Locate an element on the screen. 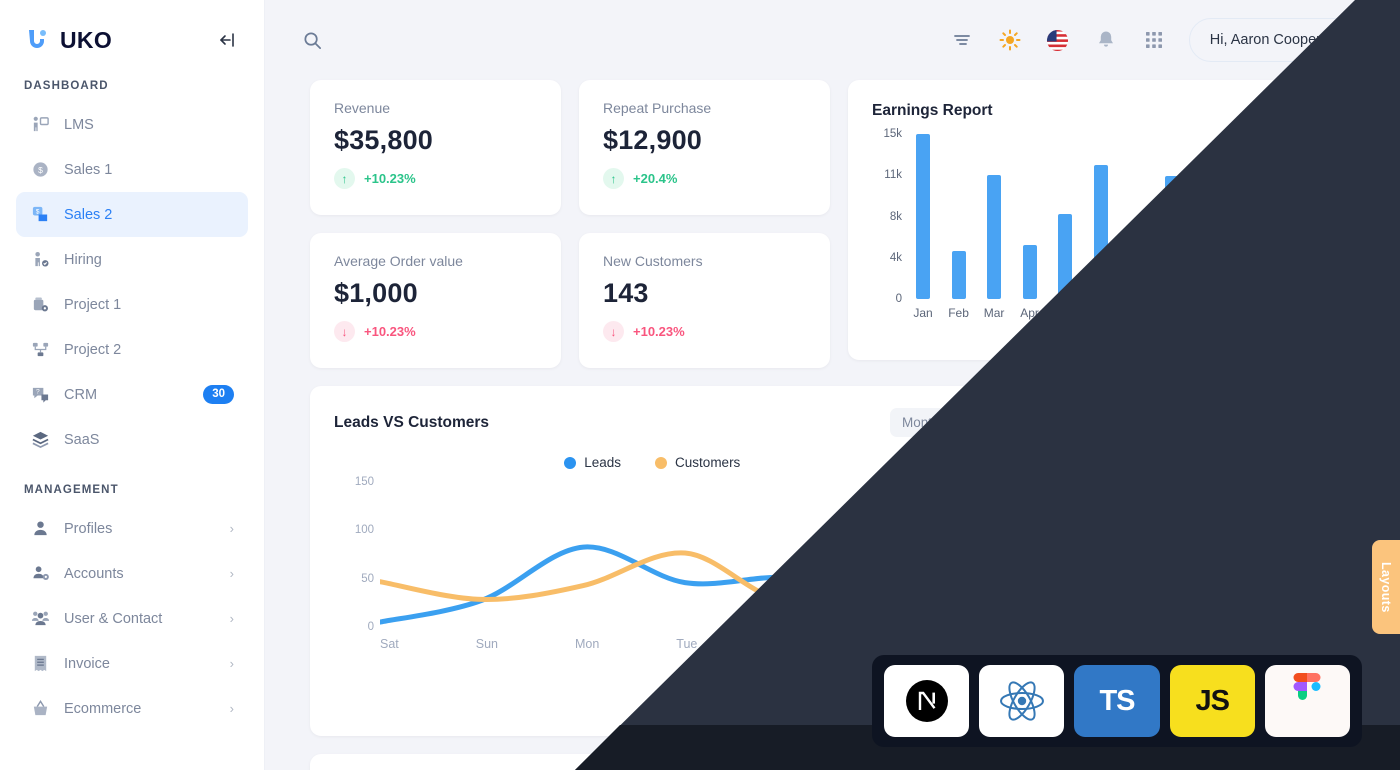 This screenshot has height=770, width=1400. apps-grid-icon is located at coordinates (1154, 40).